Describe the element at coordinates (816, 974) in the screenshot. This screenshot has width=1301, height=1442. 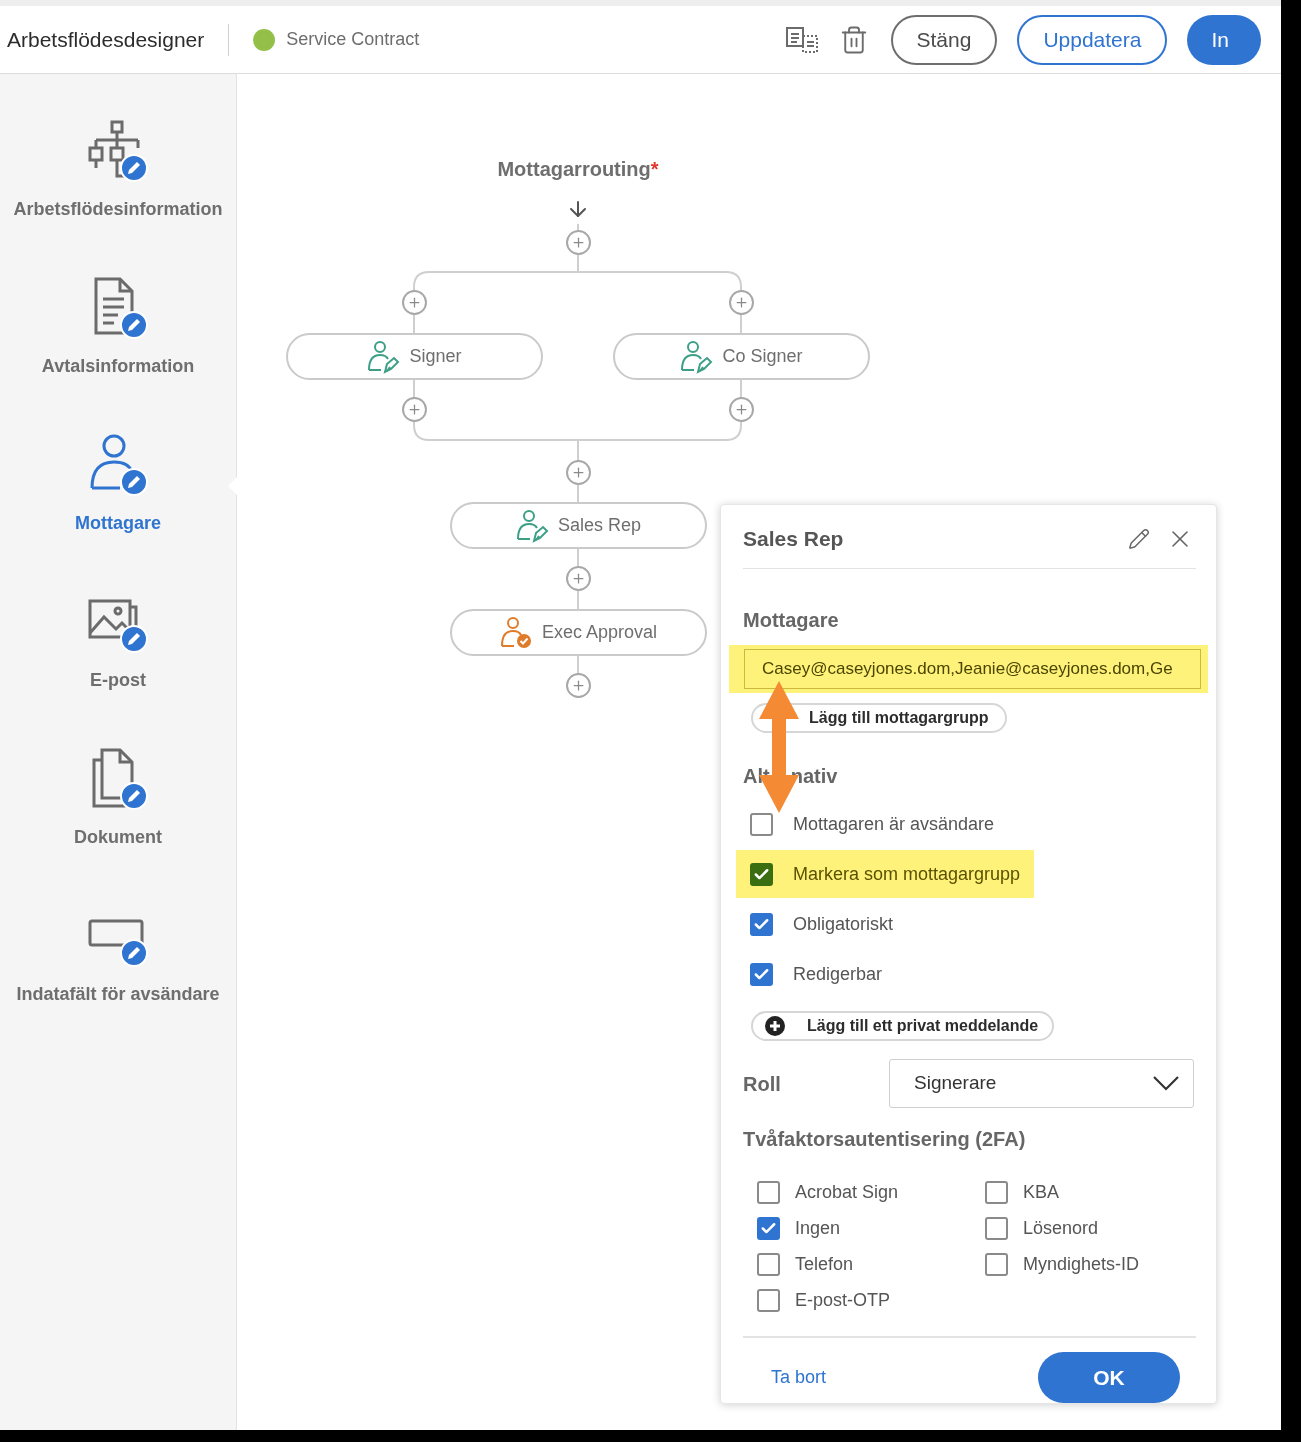
I see `option-row: Redigerbar` at that location.